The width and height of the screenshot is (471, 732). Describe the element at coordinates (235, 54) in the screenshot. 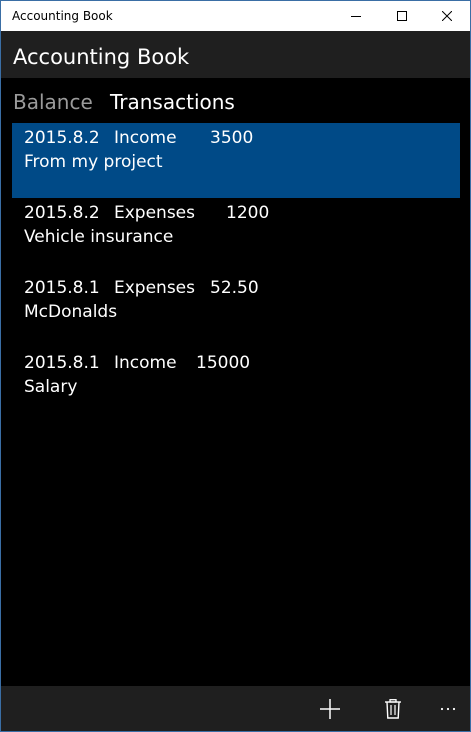

I see `app-header: Accounting Book` at that location.